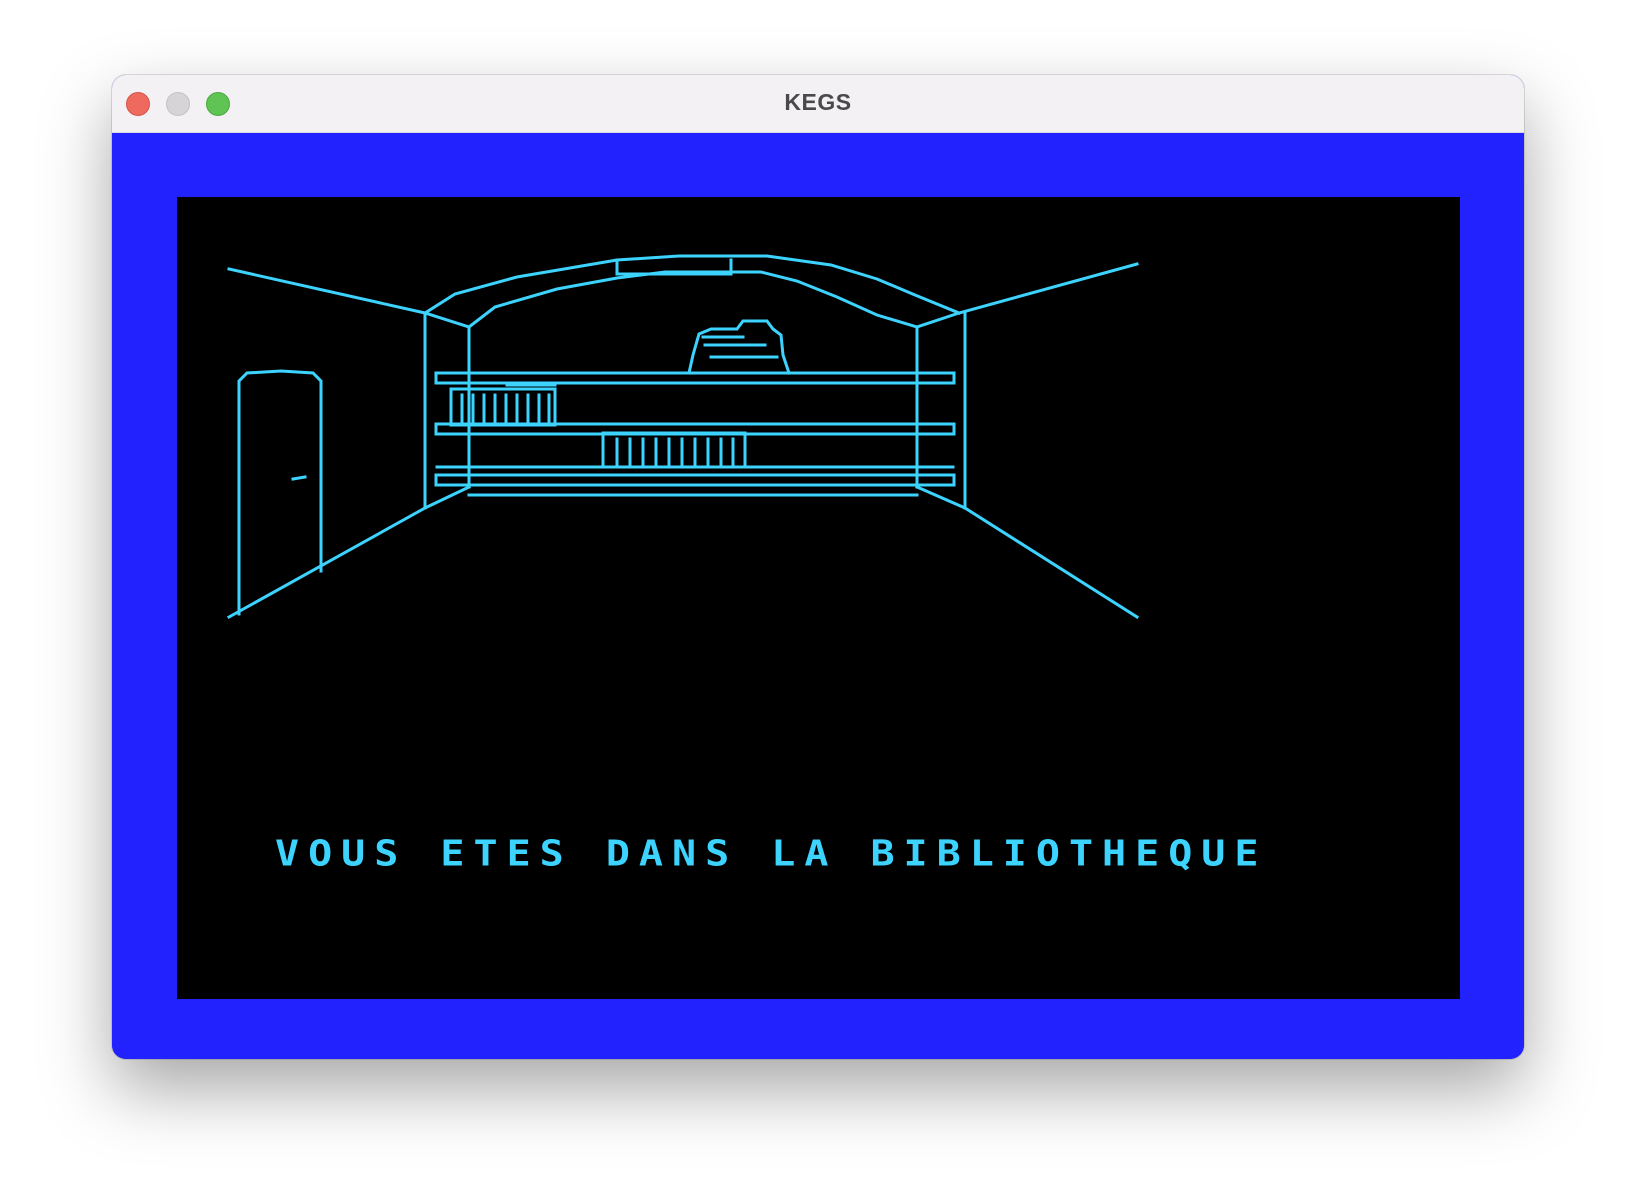 The image size is (1632, 1204). Describe the element at coordinates (771, 854) in the screenshot. I see `location-message: VOUS ETES DANS LA BIBLIOTHEQUE` at that location.